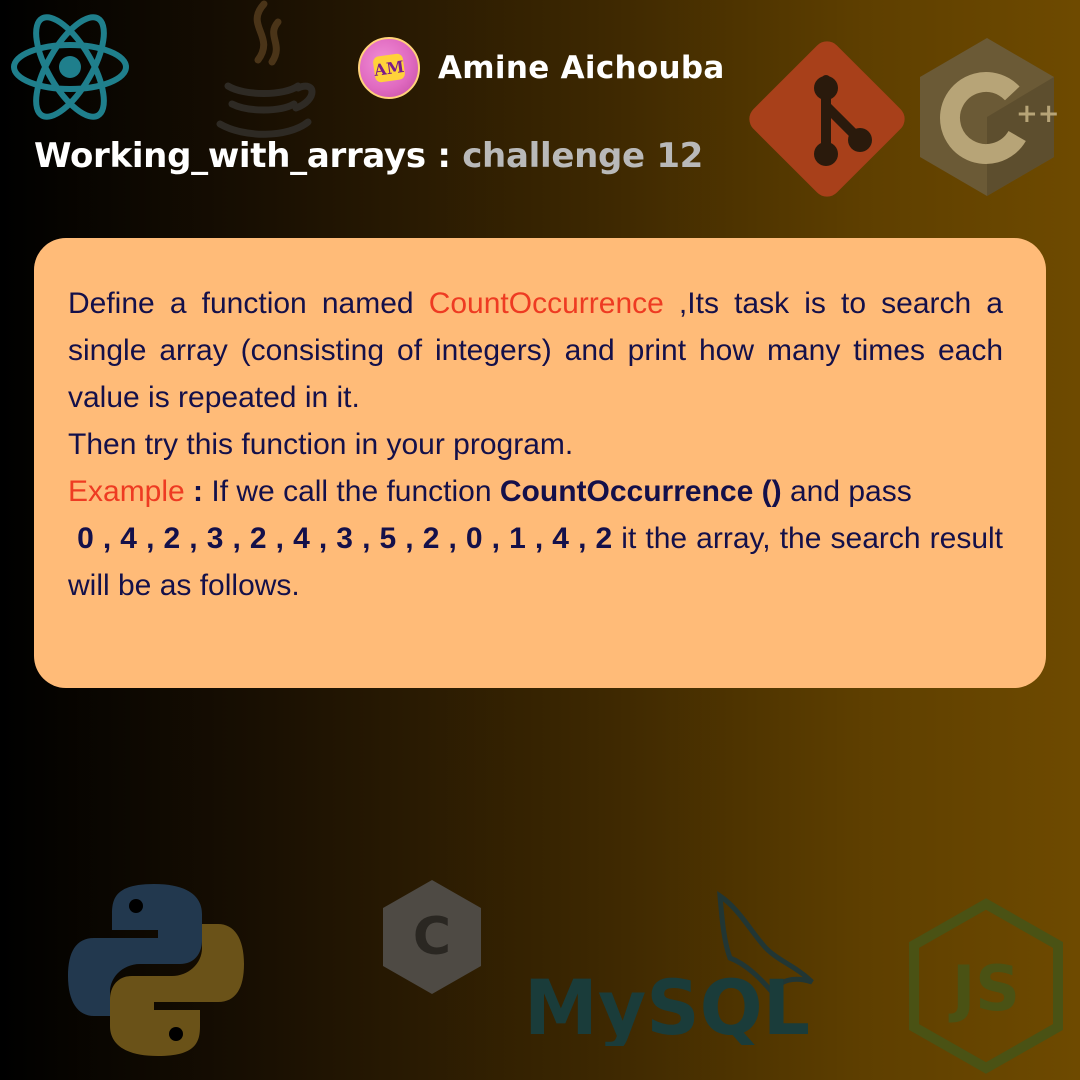  Describe the element at coordinates (581, 68) in the screenshot. I see `author-name: Amine Aichouba` at that location.